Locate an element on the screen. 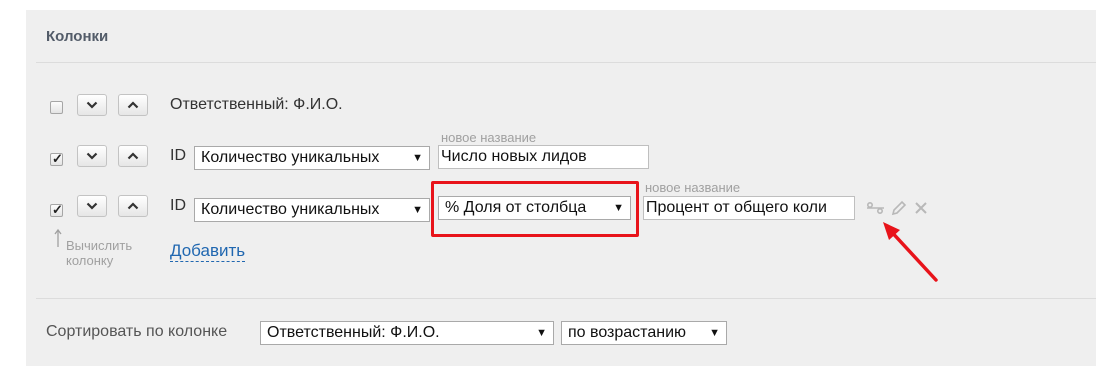  section-title: Колонки is located at coordinates (77, 36).